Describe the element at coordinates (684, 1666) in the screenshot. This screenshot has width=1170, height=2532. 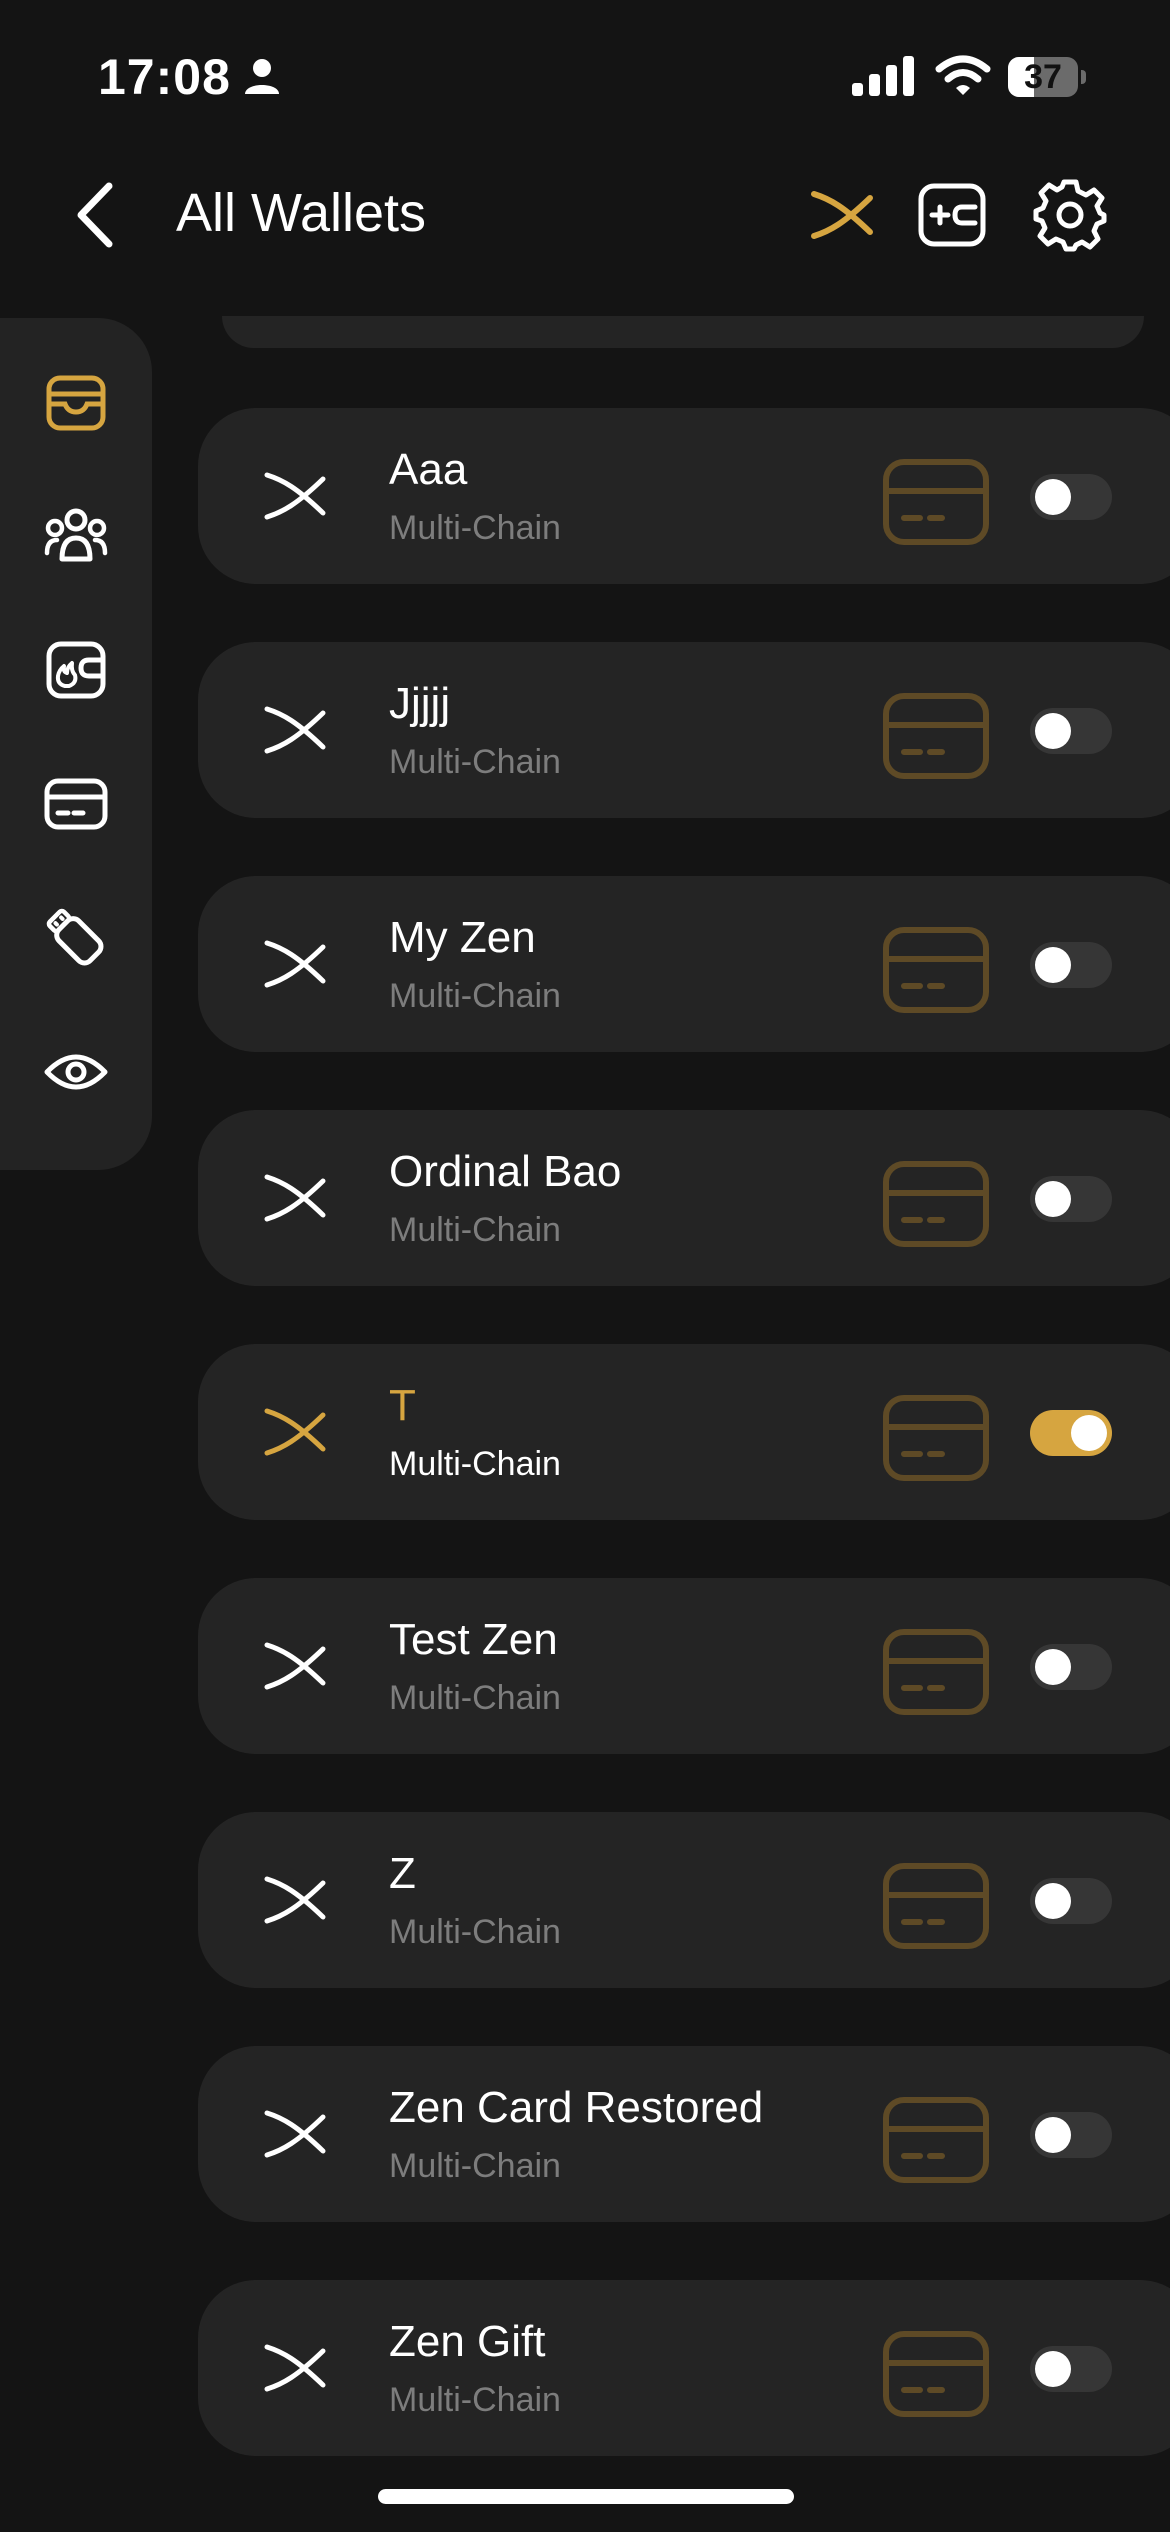
I see `wallet-card: Test Zen Multi-Chain` at that location.